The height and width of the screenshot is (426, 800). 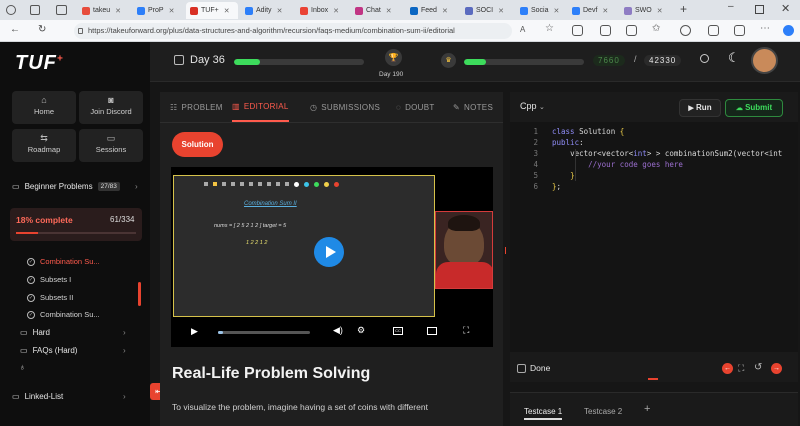 What do you see at coordinates (66, 186) in the screenshot?
I see `beginner-problems-row: ▭ Beginner Problems 27/83` at bounding box center [66, 186].